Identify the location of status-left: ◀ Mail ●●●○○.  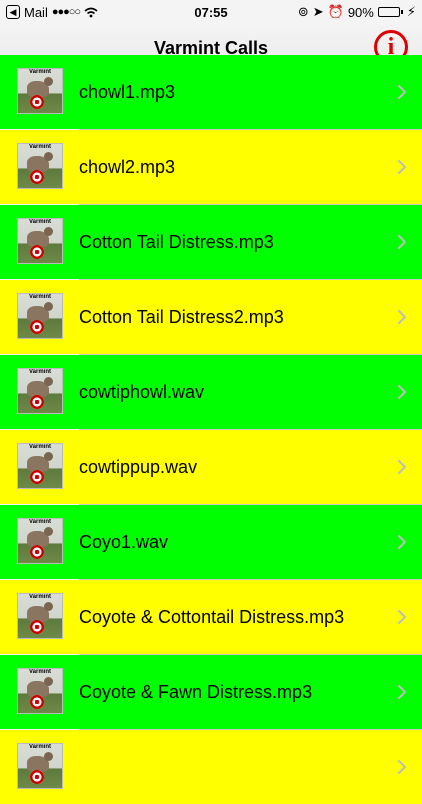
(52, 12).